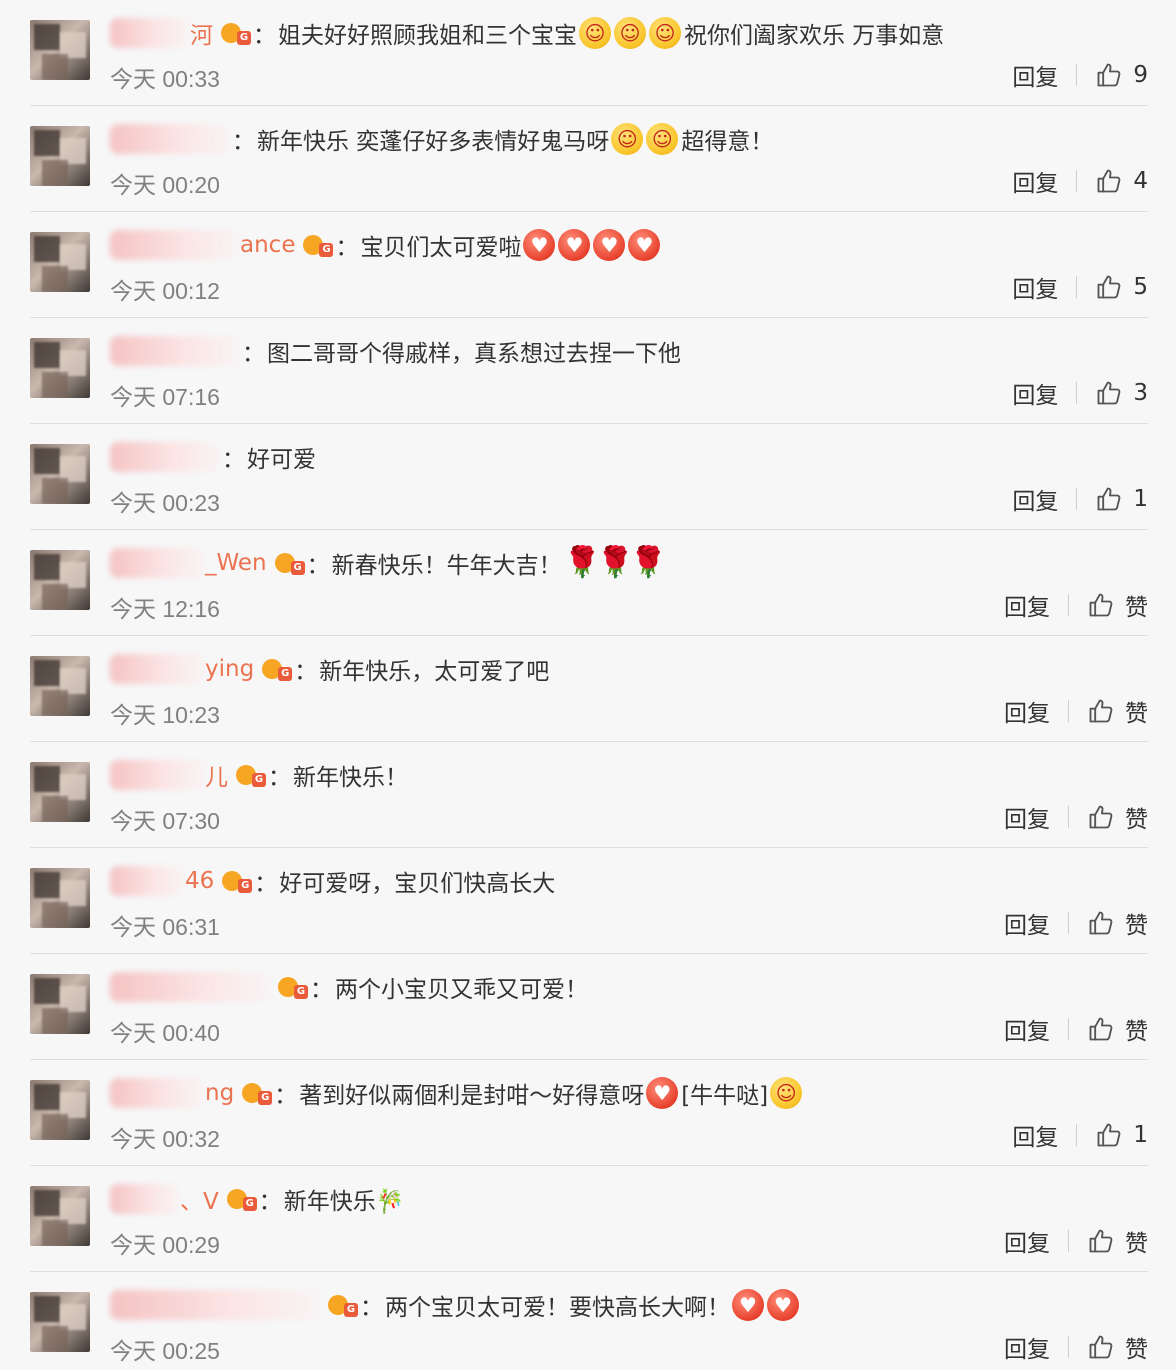 This screenshot has height=1370, width=1176. What do you see at coordinates (1140, 181) in the screenshot?
I see `like-count: 4` at bounding box center [1140, 181].